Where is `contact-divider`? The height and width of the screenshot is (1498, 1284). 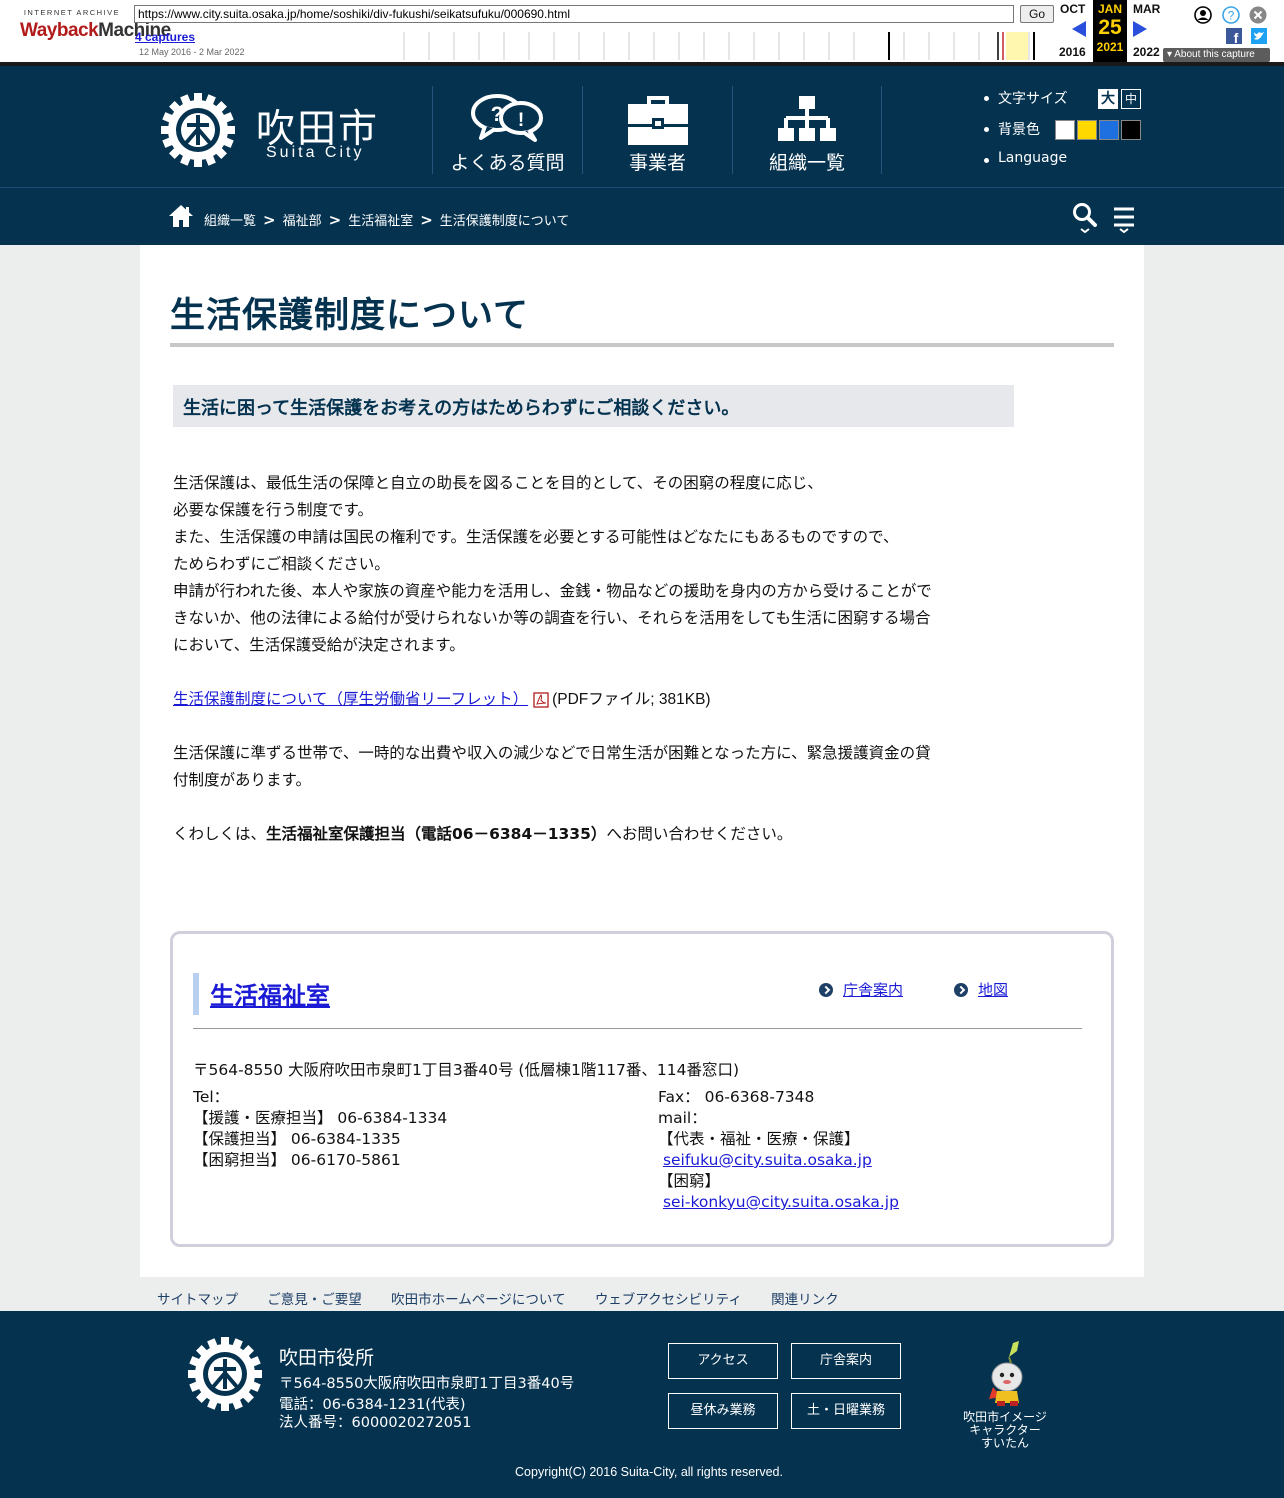 contact-divider is located at coordinates (637, 1028).